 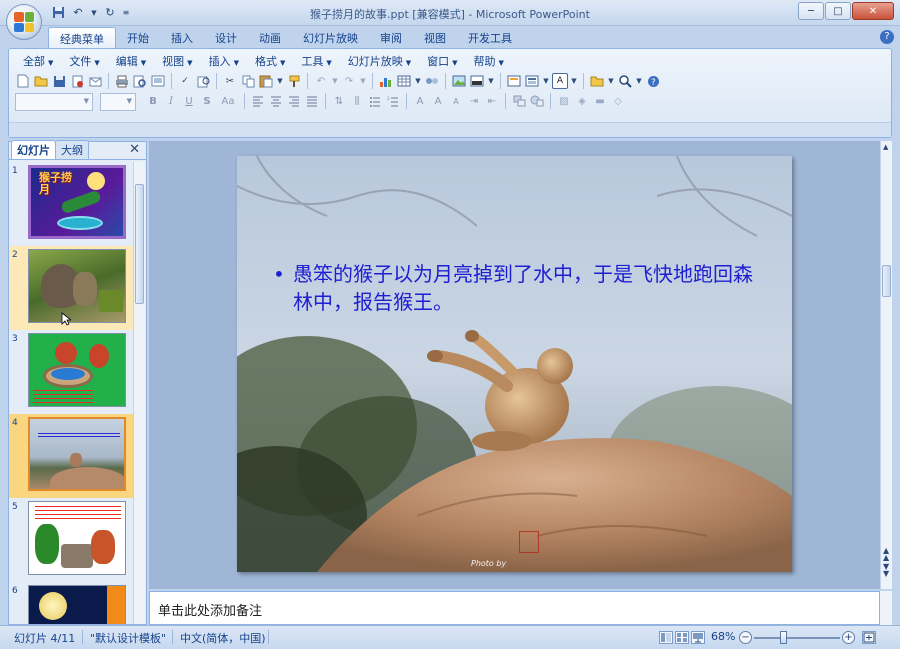 What do you see at coordinates (118, 102) in the screenshot?
I see `font-size-select: ▼` at bounding box center [118, 102].